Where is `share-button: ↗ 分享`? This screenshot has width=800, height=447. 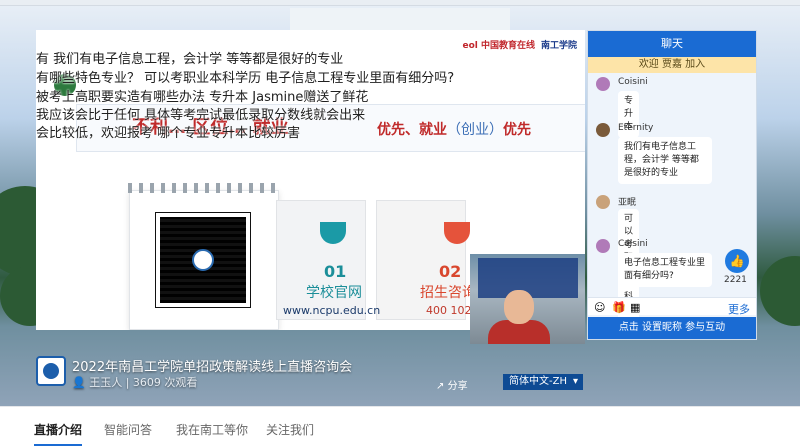 share-button: ↗ 分享 is located at coordinates (452, 384).